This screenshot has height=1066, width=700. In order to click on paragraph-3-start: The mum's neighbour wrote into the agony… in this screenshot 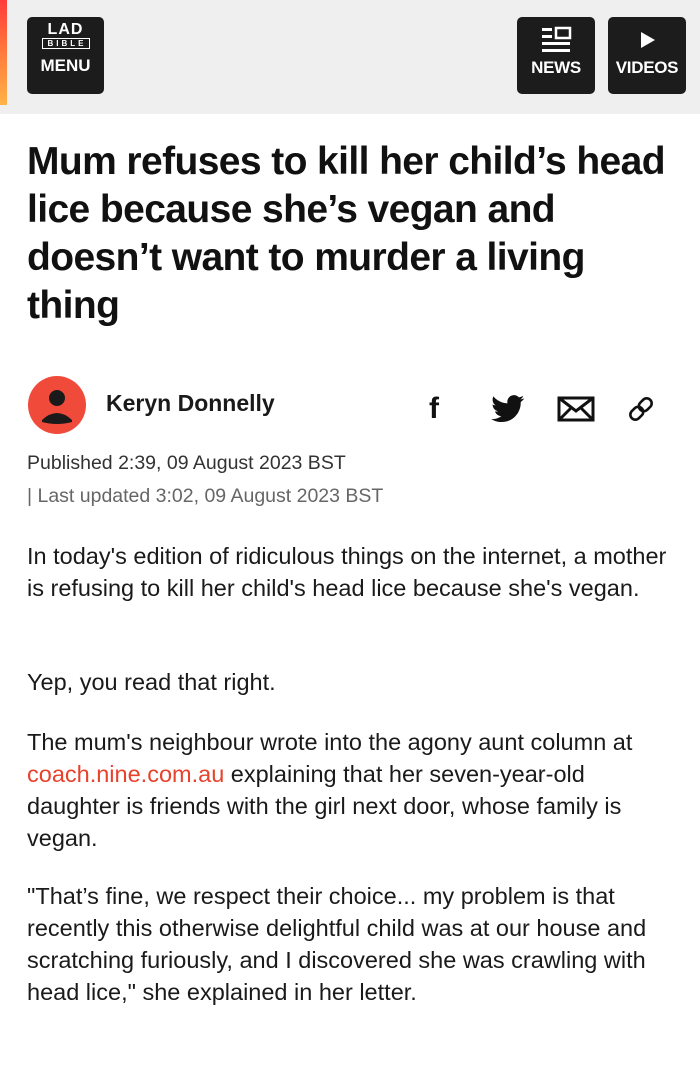, I will do `click(330, 742)`.